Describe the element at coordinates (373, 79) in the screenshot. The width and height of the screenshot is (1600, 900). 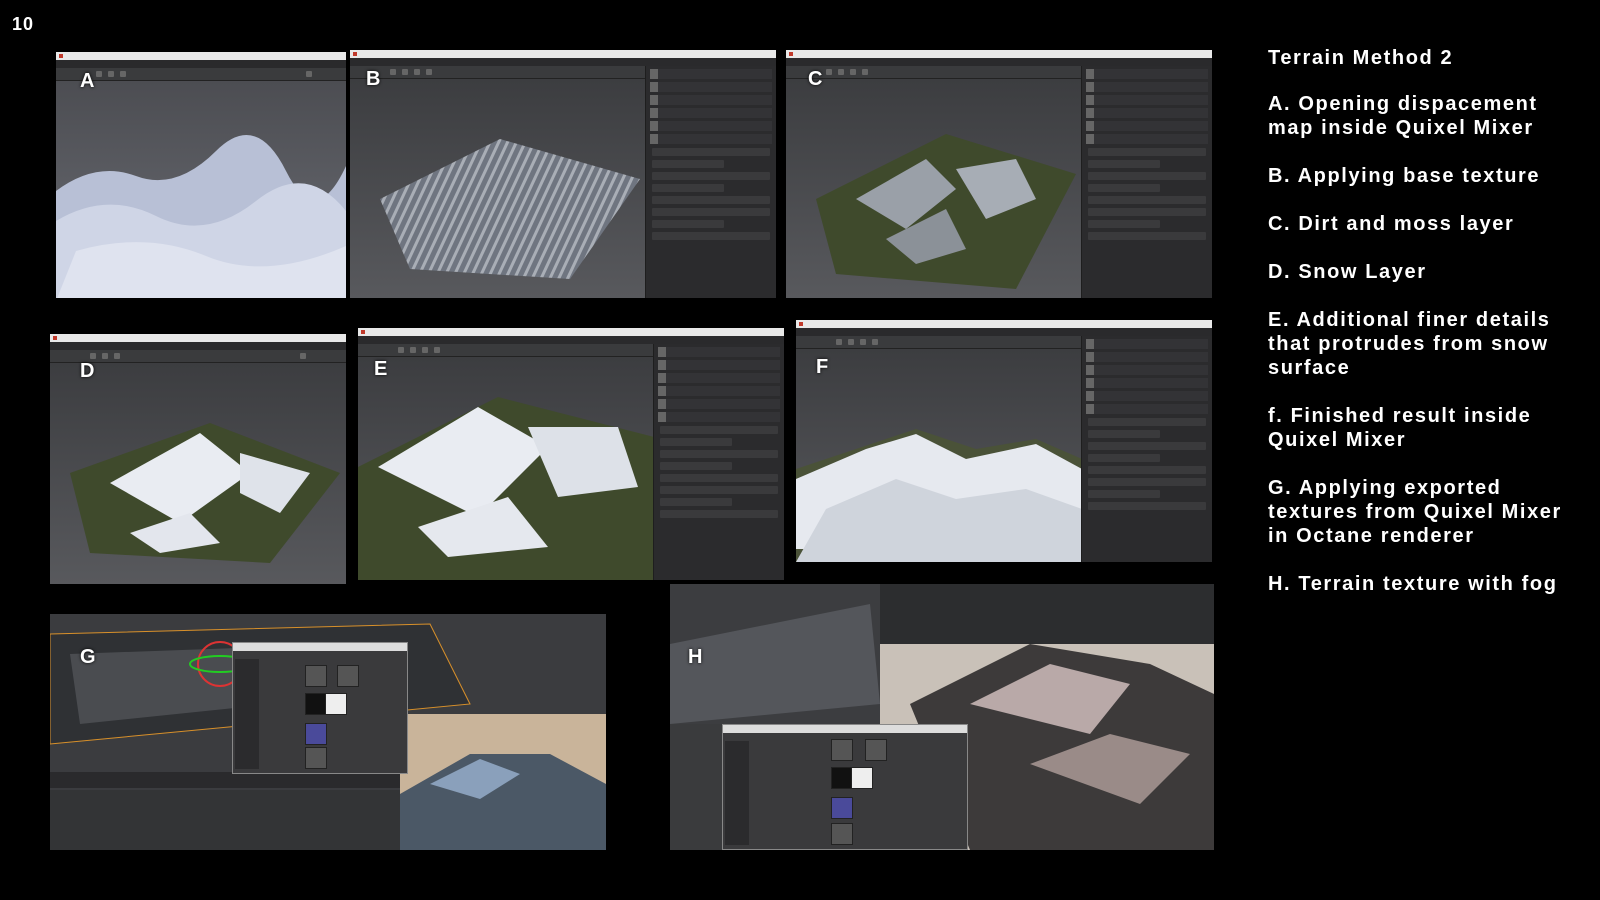
I see `panel-label-b: B` at that location.